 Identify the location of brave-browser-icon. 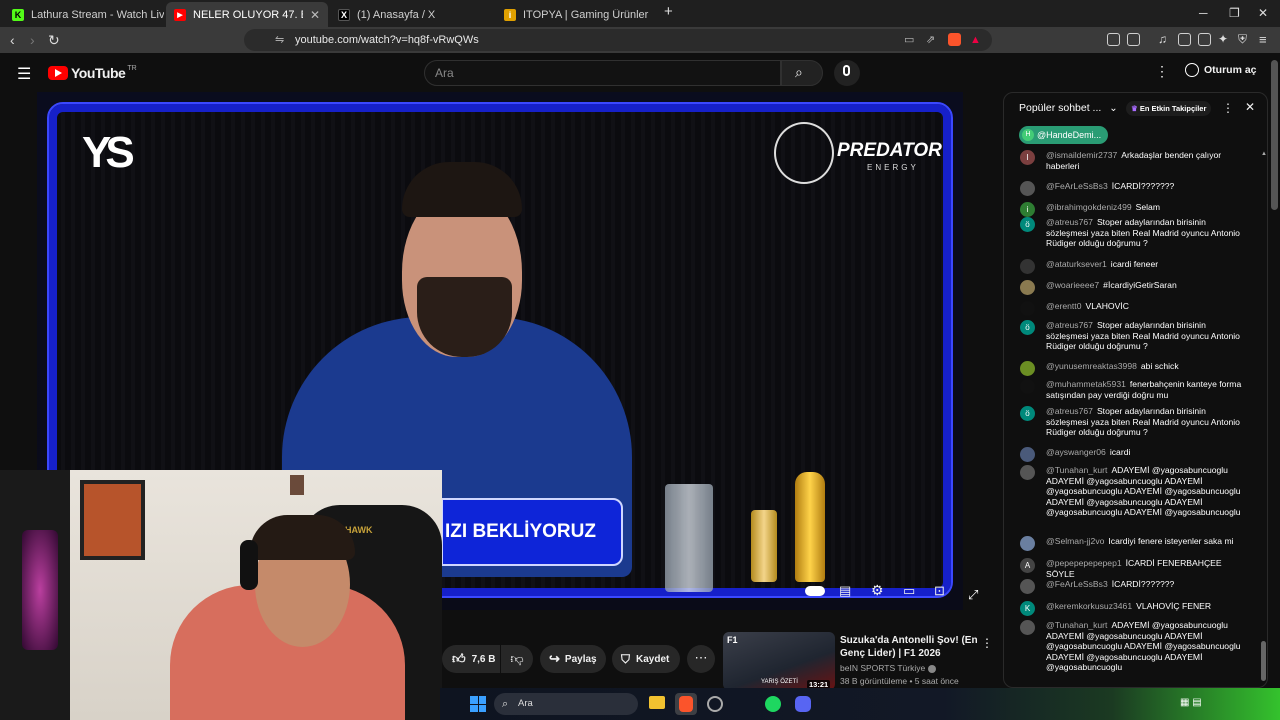
(686, 704).